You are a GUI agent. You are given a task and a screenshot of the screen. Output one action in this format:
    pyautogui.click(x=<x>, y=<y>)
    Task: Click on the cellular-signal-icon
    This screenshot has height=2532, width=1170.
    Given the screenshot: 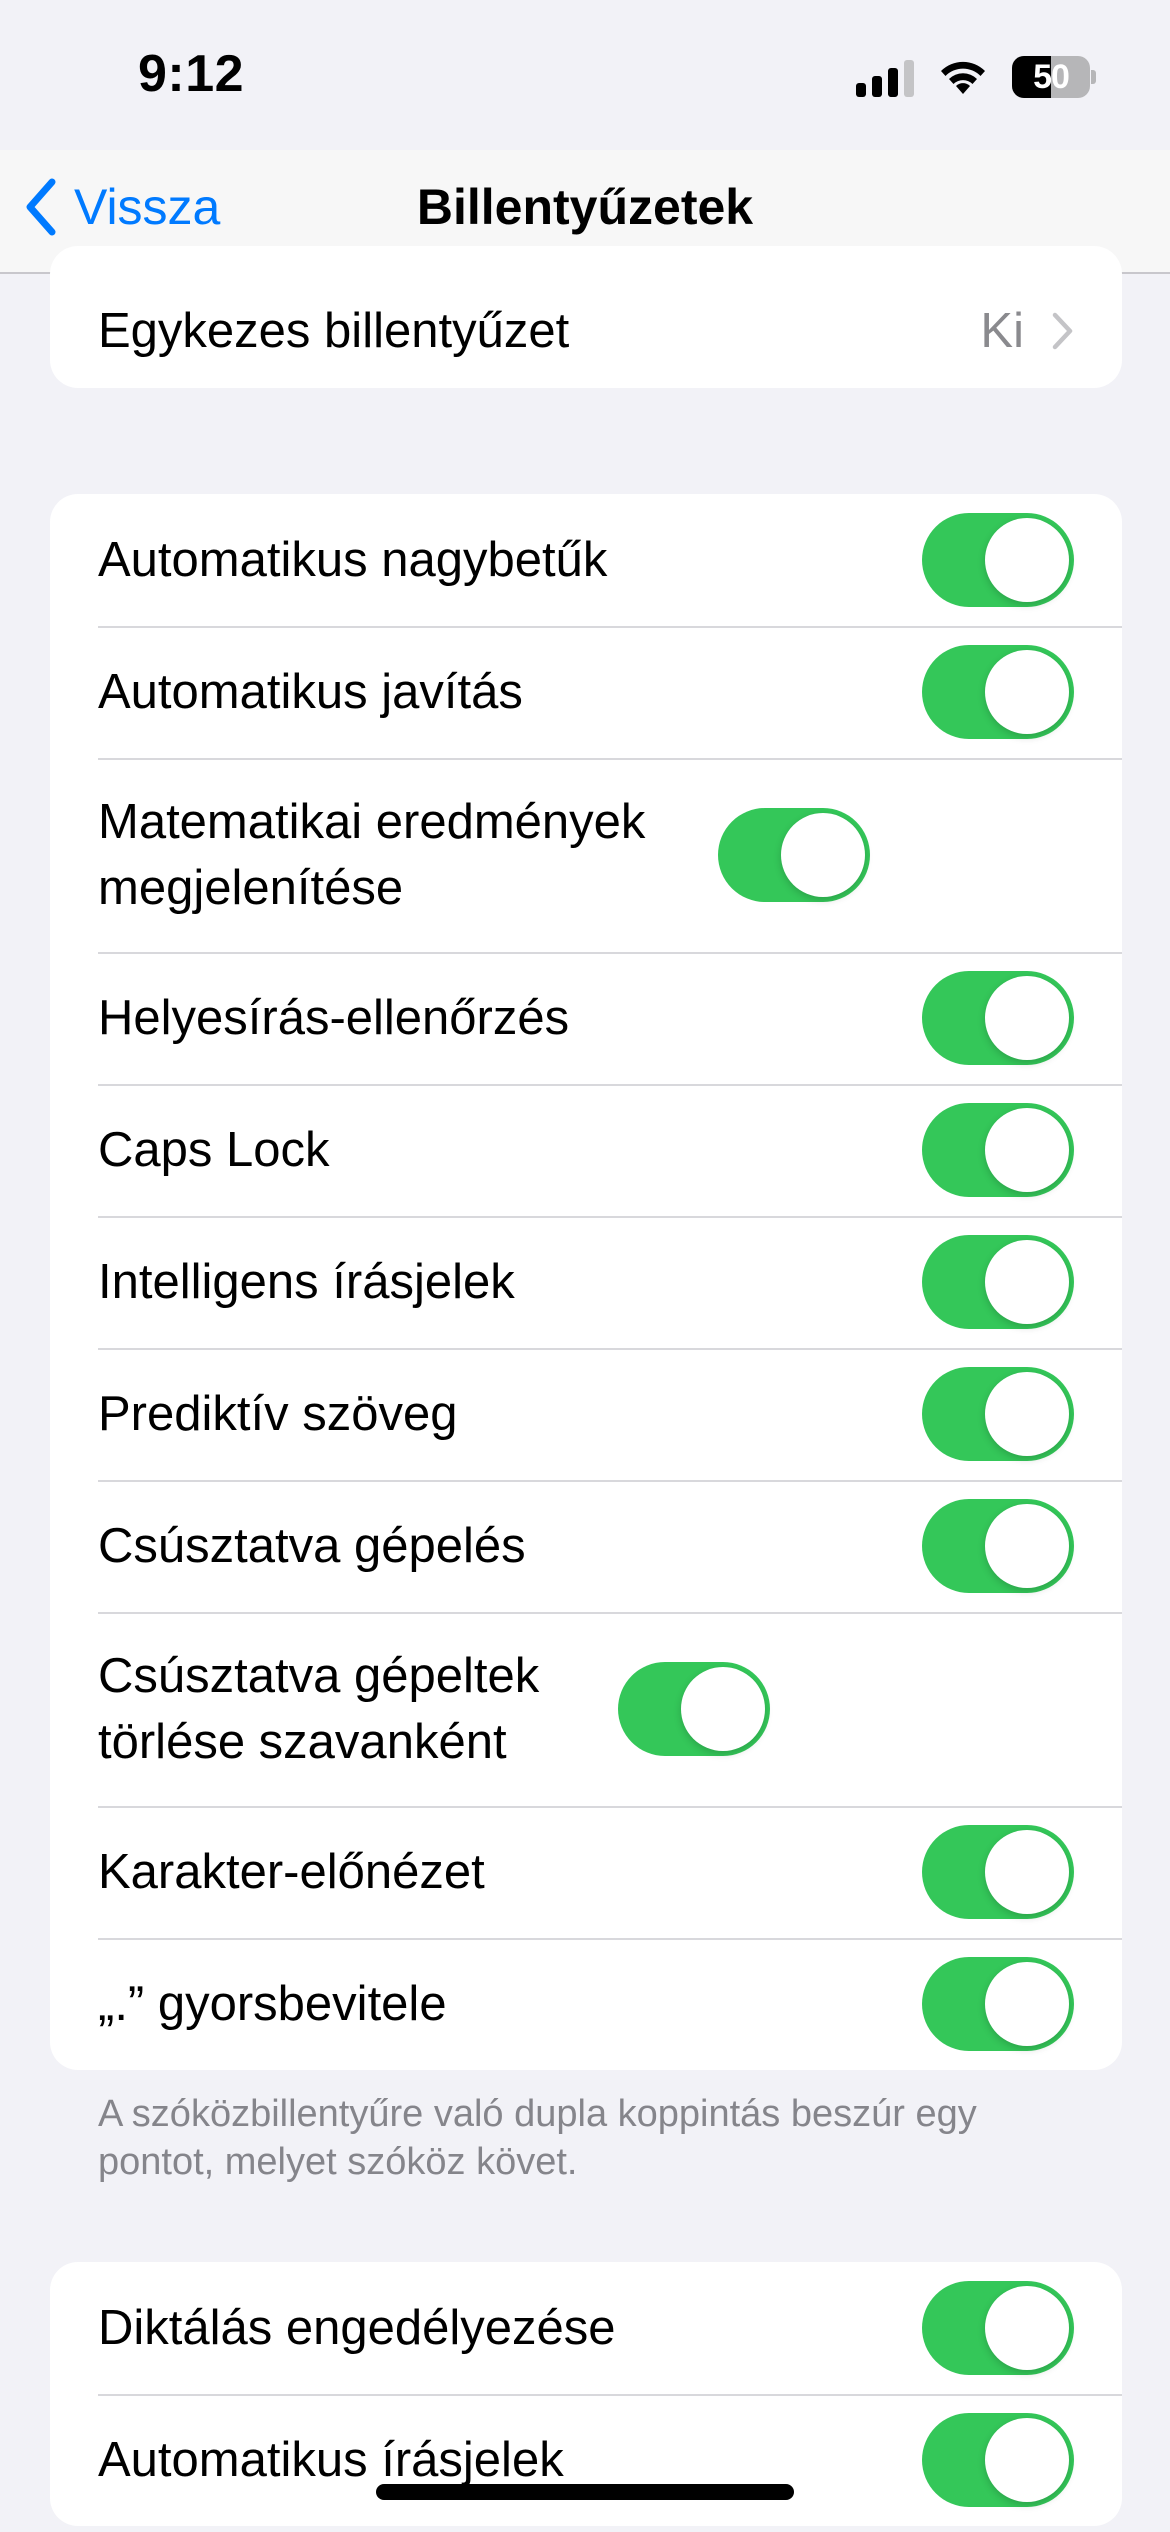 What is the action you would take?
    pyautogui.click(x=885, y=77)
    